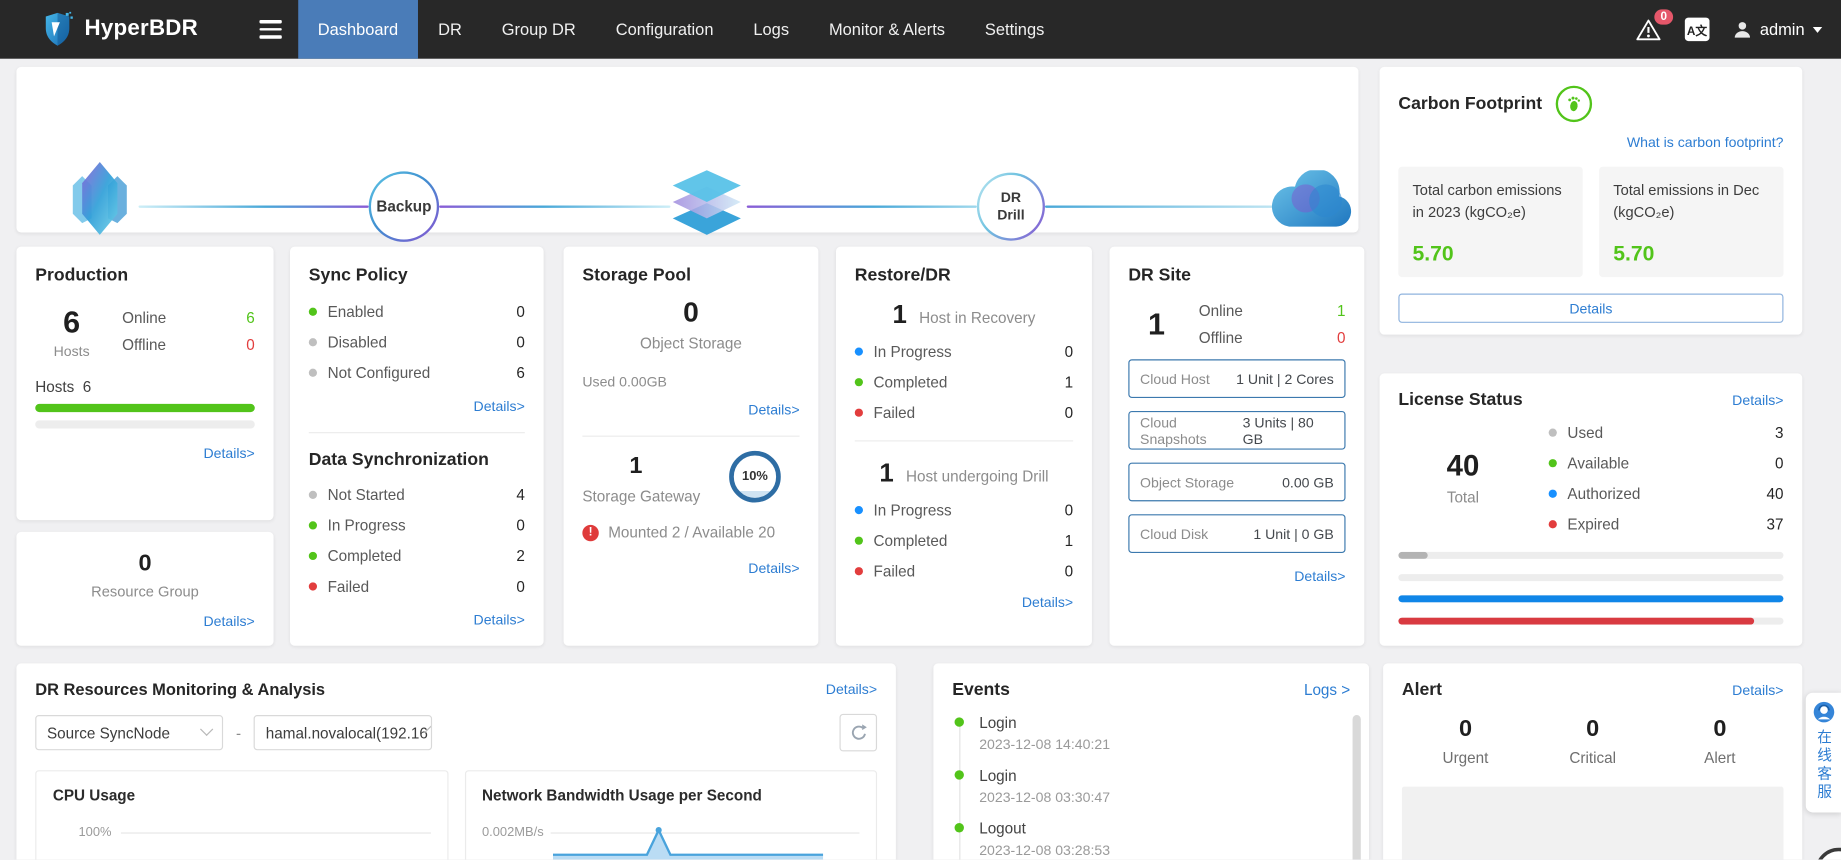  Describe the element at coordinates (636, 275) in the screenshot. I see `storage-pool-title: Storage Pool` at that location.